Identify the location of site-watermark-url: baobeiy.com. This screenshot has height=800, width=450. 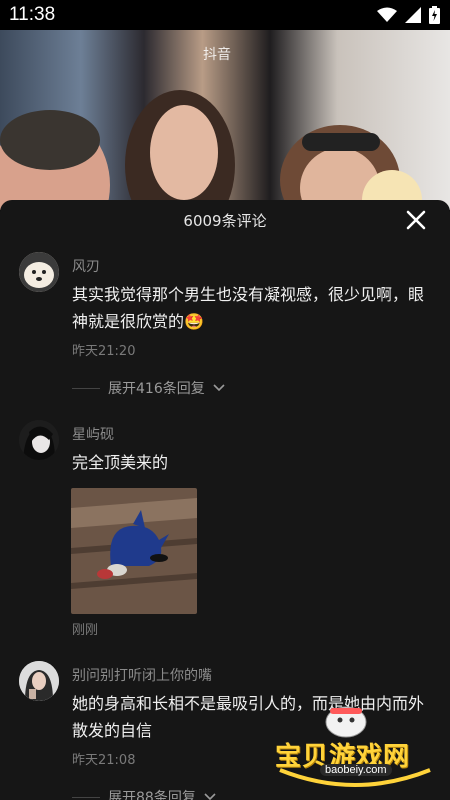
(356, 770).